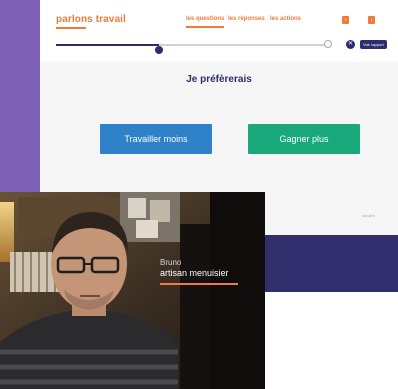  I want to click on brand-logo: parlons travail, so click(91, 19).